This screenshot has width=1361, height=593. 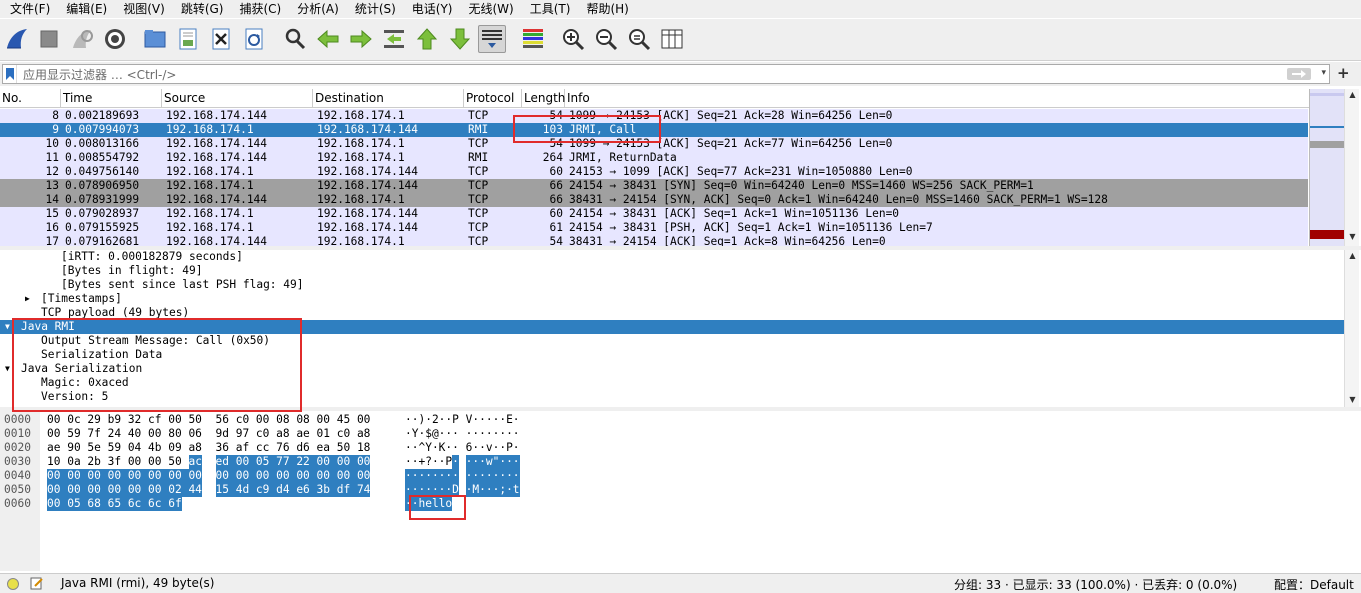 What do you see at coordinates (1351, 329) in the screenshot?
I see `details-scrollbar: ▲ ▼` at bounding box center [1351, 329].